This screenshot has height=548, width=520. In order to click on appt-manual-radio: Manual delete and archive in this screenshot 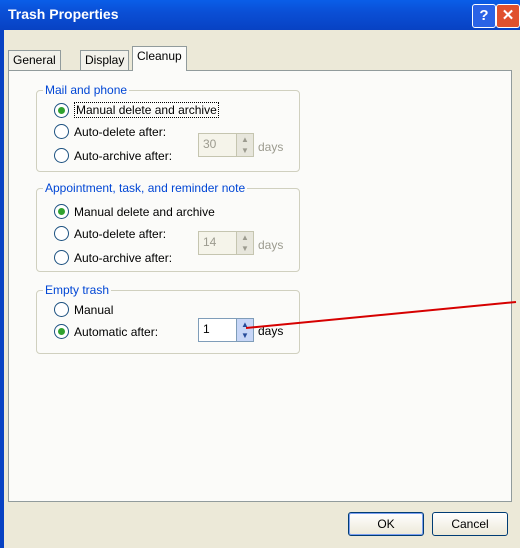, I will do `click(134, 211)`.